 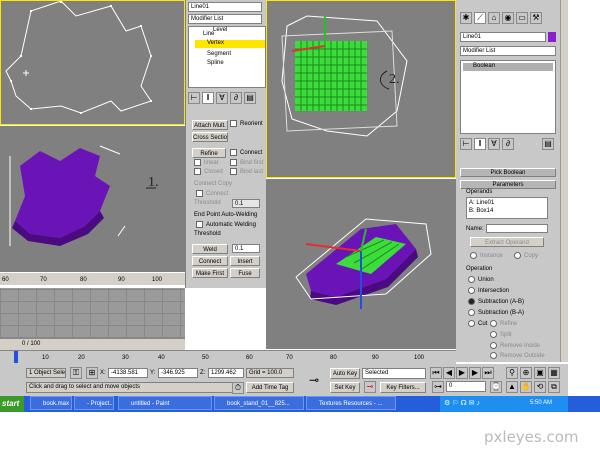 I want to click on threshold-field: 0.1, so click(x=246, y=203).